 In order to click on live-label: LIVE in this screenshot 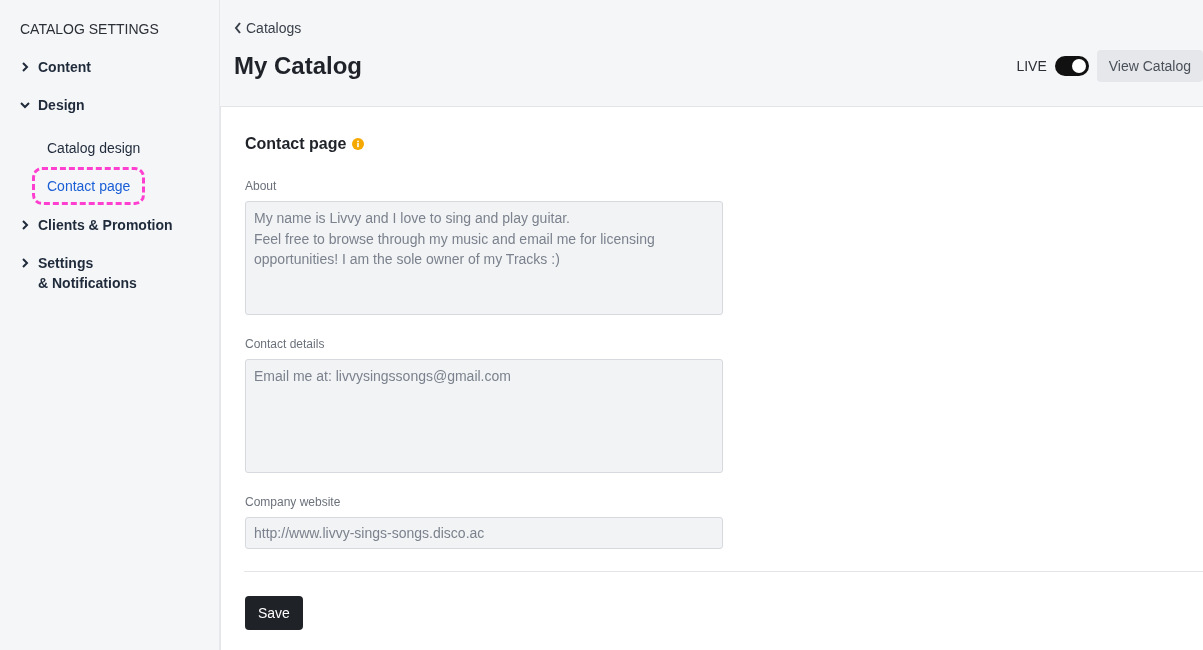, I will do `click(1031, 66)`.